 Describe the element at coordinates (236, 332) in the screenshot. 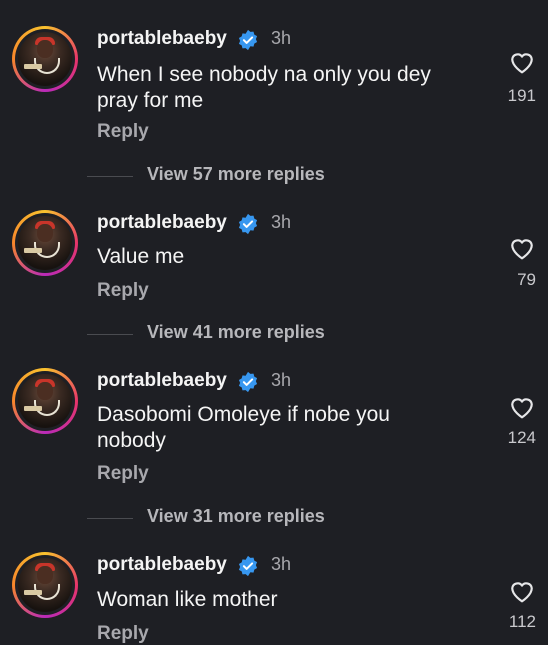

I see `view-replies-label: View 41 more replies` at that location.